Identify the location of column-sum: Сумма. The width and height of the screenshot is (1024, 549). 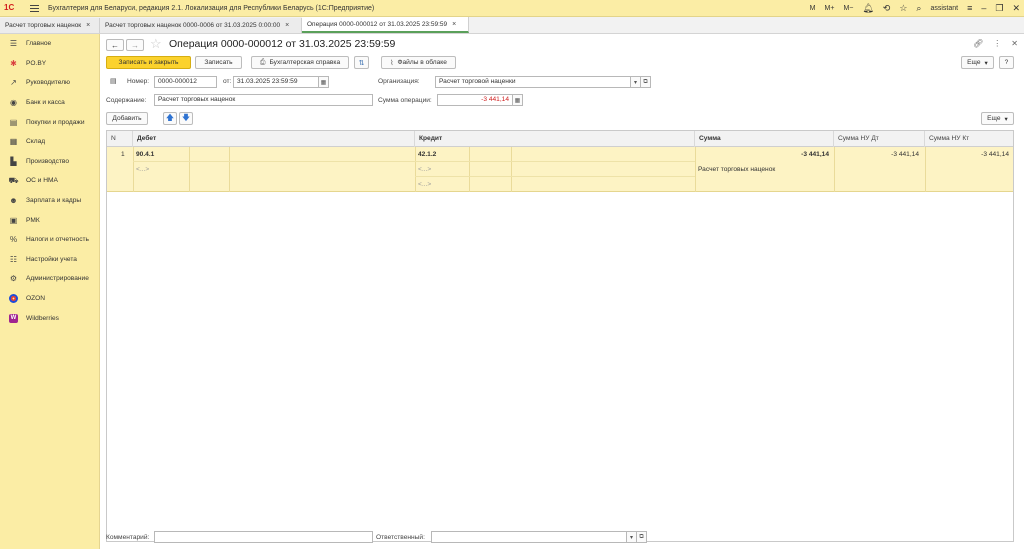
(764, 139).